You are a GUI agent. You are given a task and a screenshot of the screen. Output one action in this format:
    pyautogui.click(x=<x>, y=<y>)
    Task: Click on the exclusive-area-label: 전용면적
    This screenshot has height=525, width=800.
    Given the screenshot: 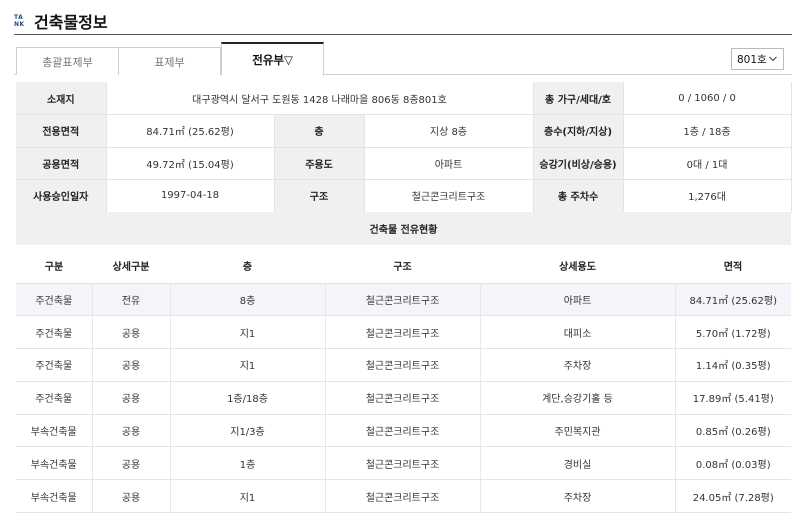 What is the action you would take?
    pyautogui.click(x=61, y=131)
    